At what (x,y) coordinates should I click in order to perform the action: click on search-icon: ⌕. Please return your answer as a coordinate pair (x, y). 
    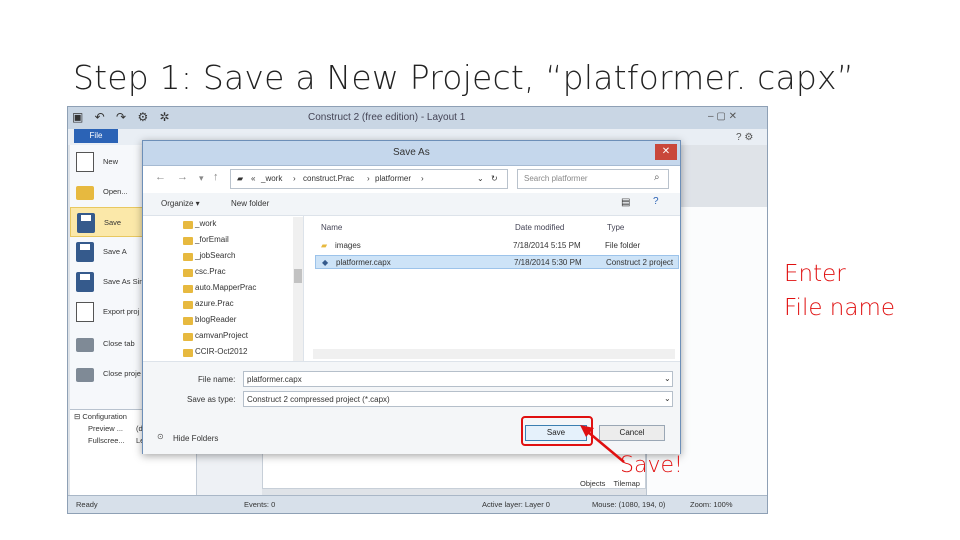
    Looking at the image, I should click on (657, 177).